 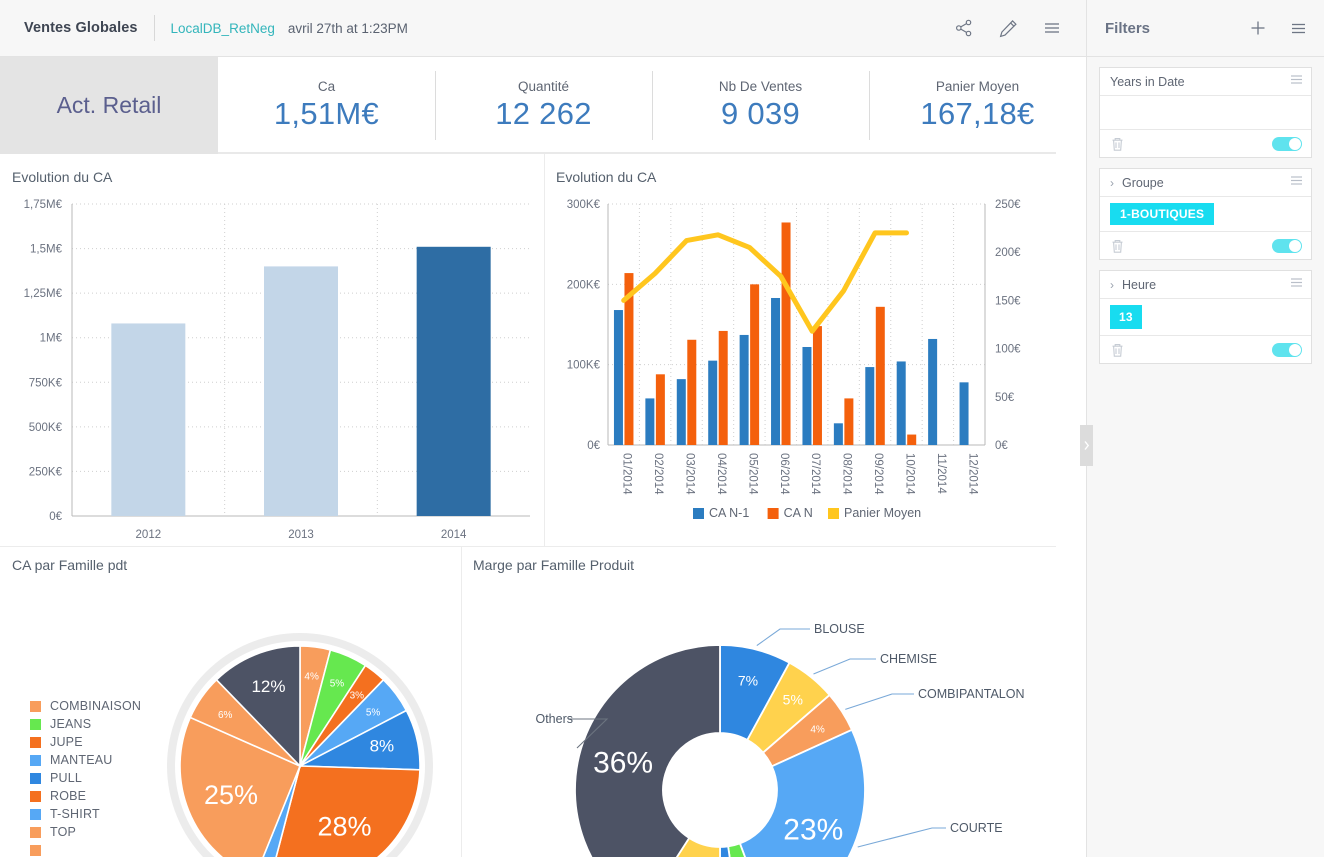 I want to click on svg-text: CA N, so click(x=798, y=513).